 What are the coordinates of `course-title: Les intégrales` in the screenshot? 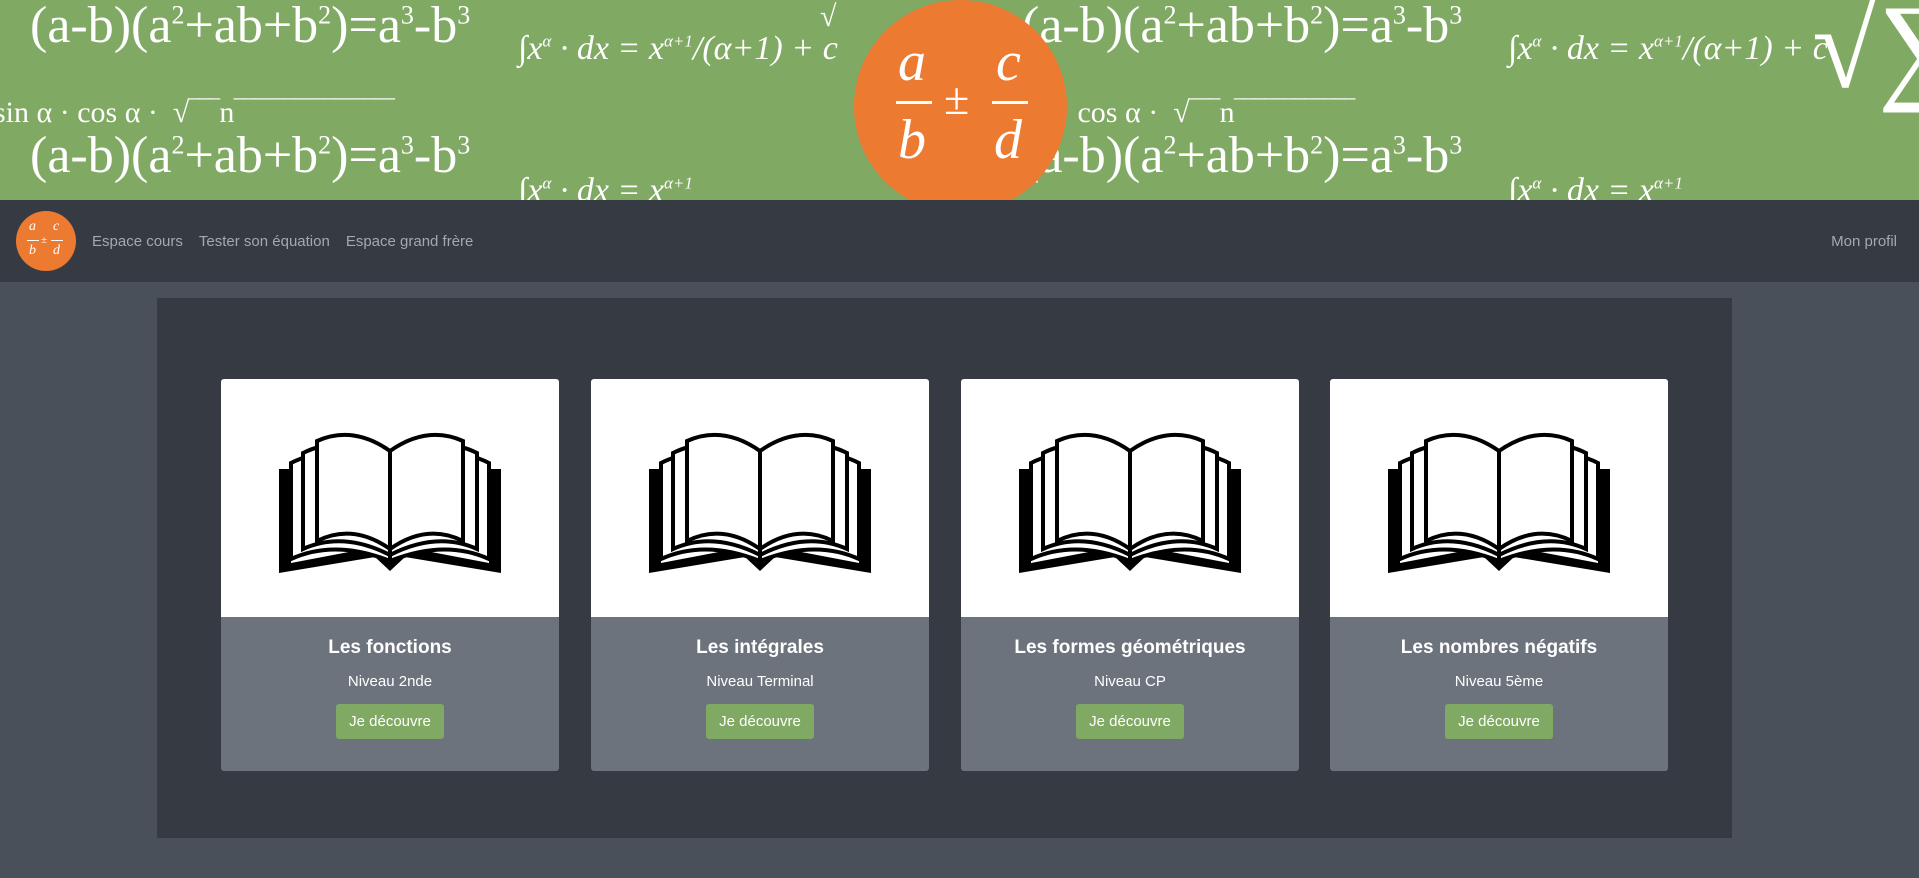 It's located at (760, 647).